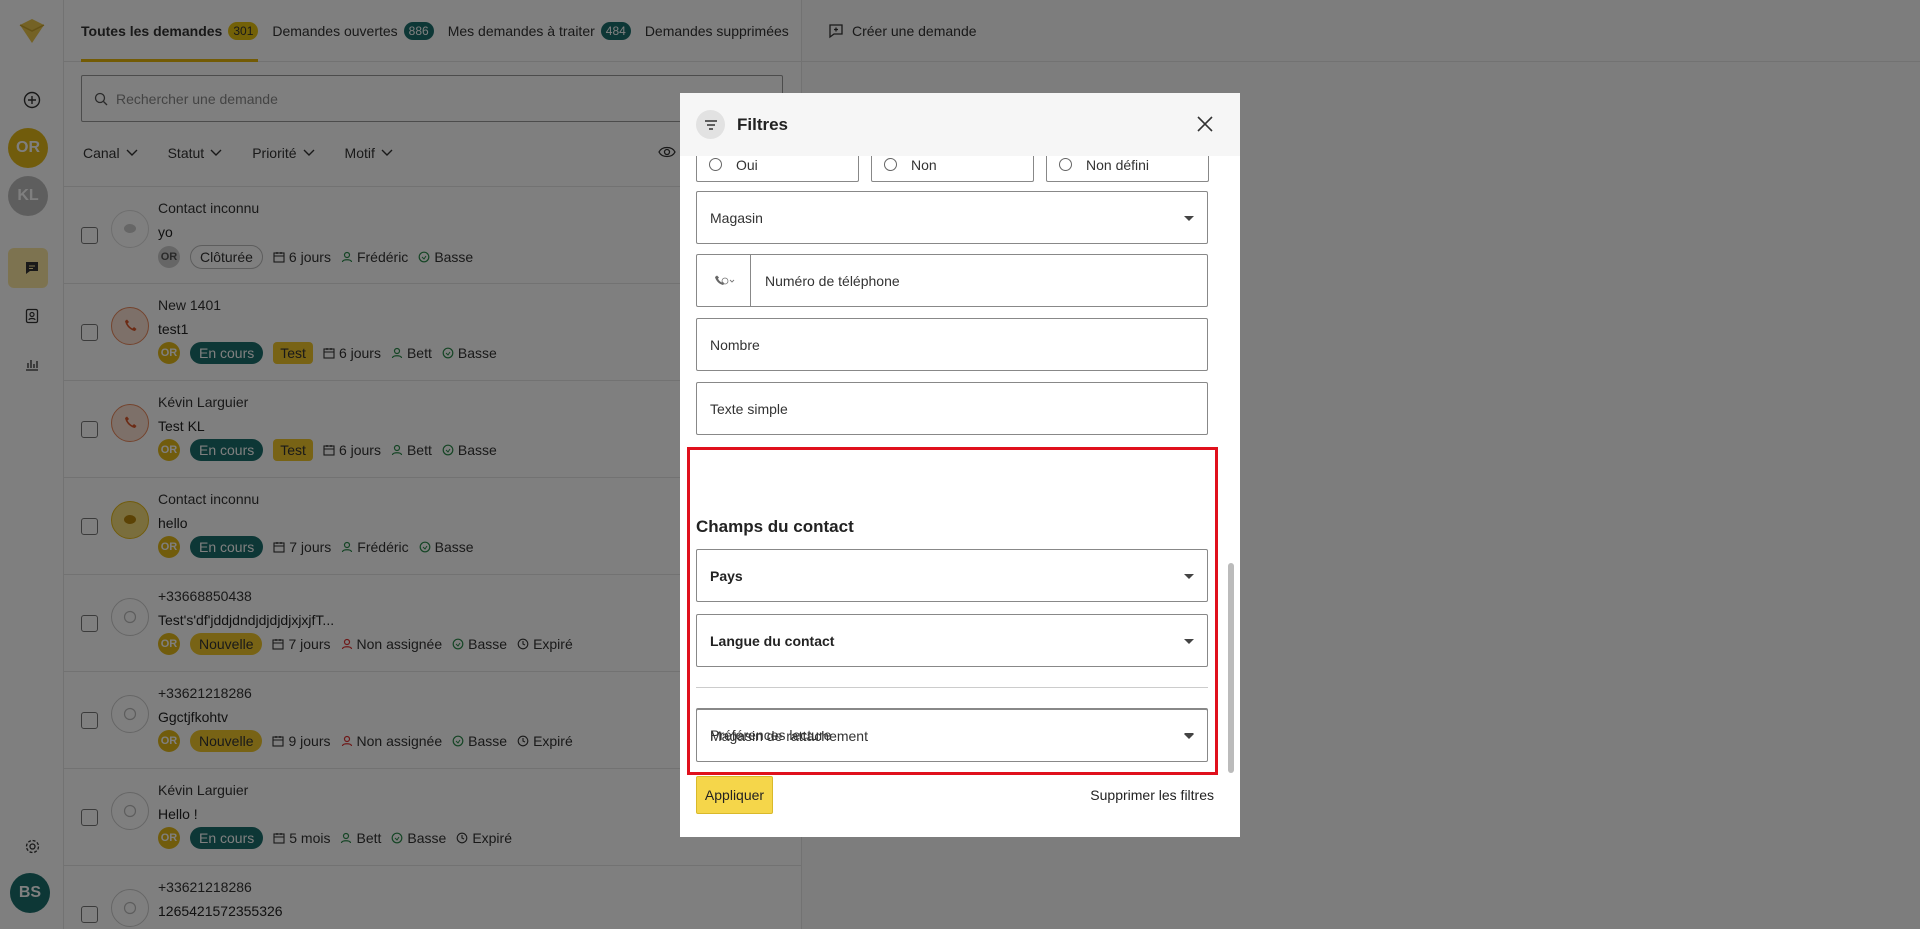  I want to click on store-select: Magasin, so click(952, 217).